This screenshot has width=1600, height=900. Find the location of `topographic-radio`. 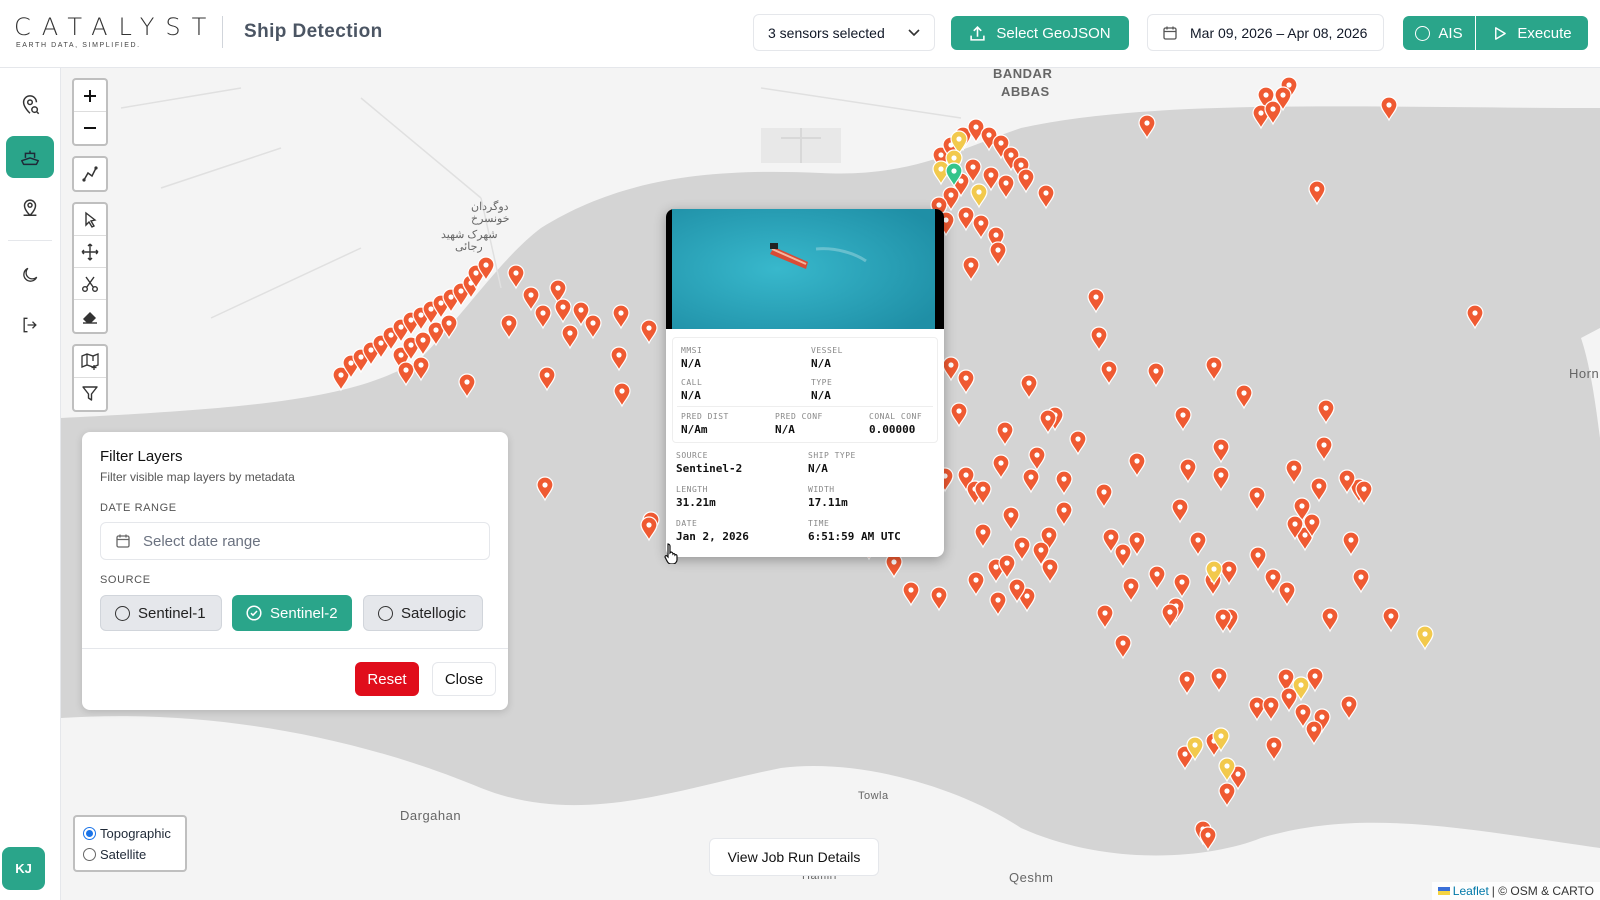

topographic-radio is located at coordinates (89, 833).